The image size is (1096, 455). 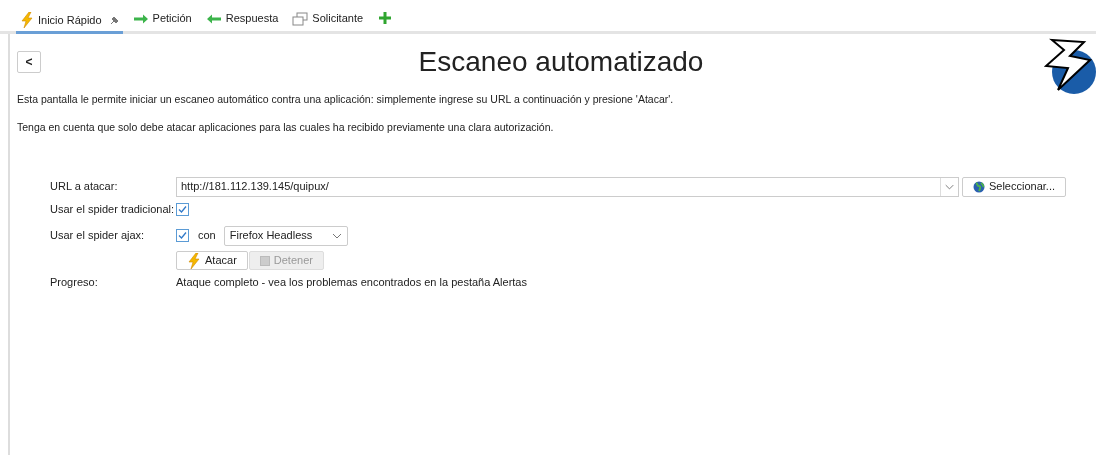 I want to click on browser-dropdown: Firefox Headless, so click(x=285, y=235).